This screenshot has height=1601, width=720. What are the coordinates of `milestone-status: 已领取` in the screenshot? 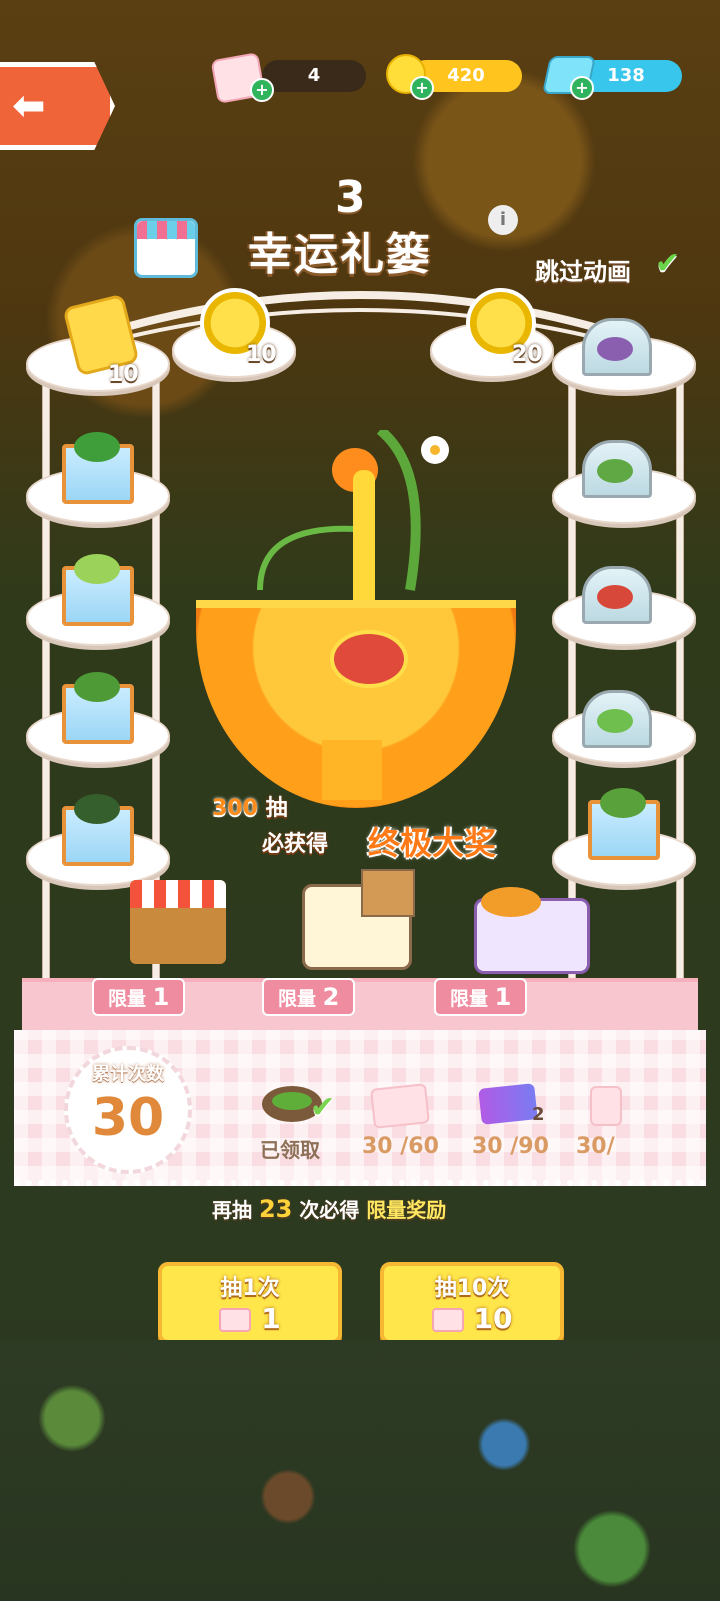 It's located at (290, 1150).